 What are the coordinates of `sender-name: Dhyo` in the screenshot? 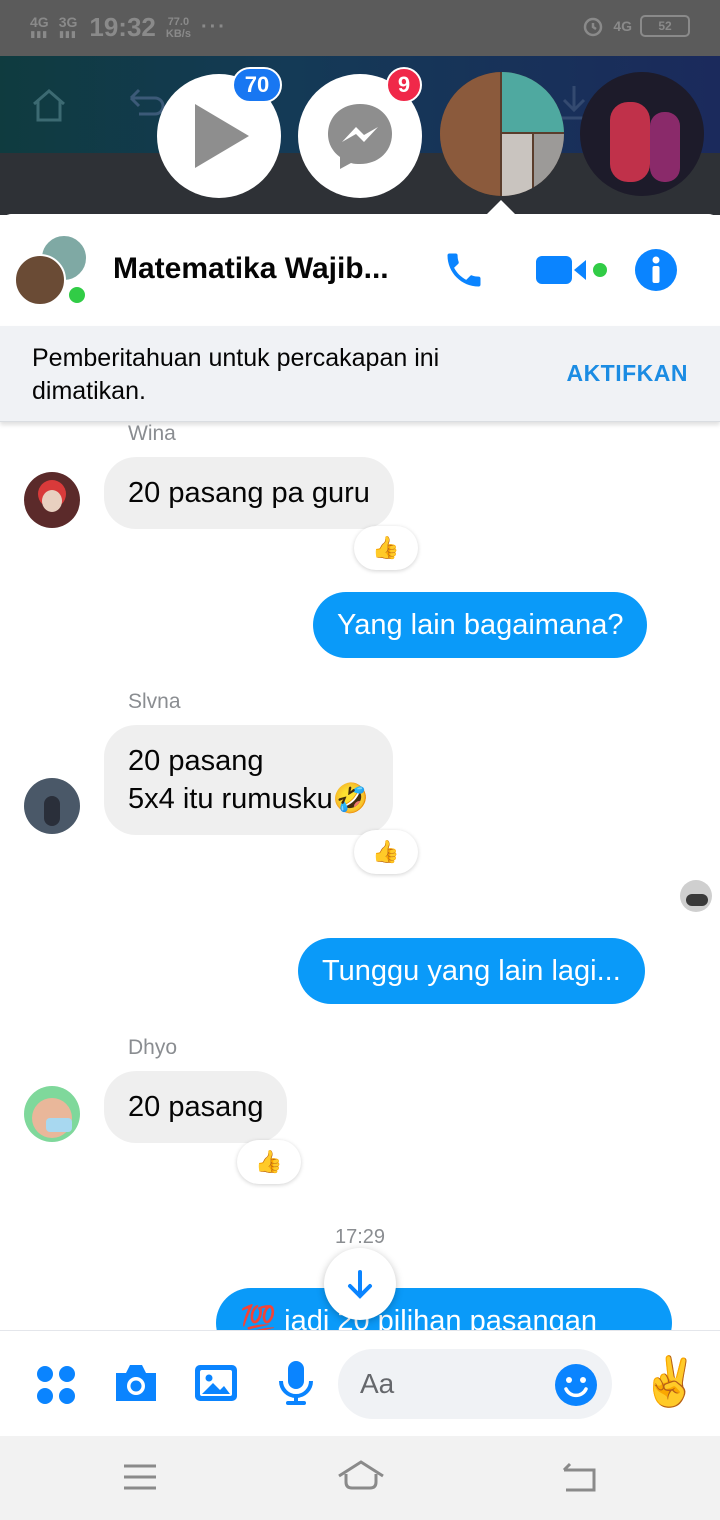 It's located at (153, 1047).